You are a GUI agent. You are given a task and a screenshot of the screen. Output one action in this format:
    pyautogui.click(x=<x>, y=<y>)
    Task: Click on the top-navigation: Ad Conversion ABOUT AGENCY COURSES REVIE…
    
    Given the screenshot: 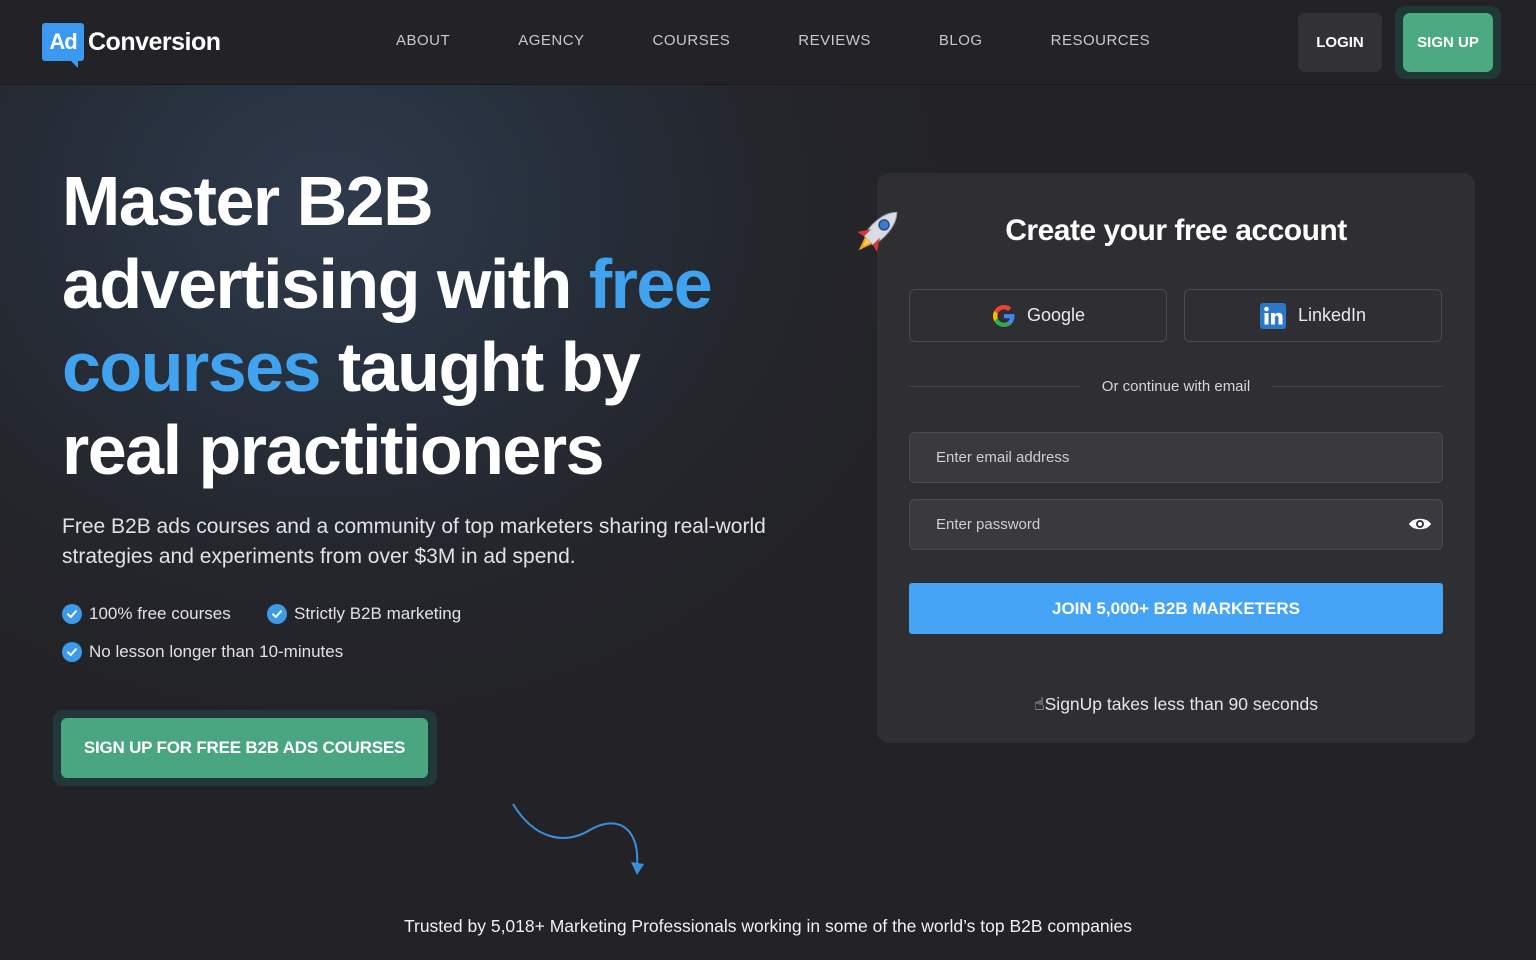 What is the action you would take?
    pyautogui.click(x=768, y=42)
    